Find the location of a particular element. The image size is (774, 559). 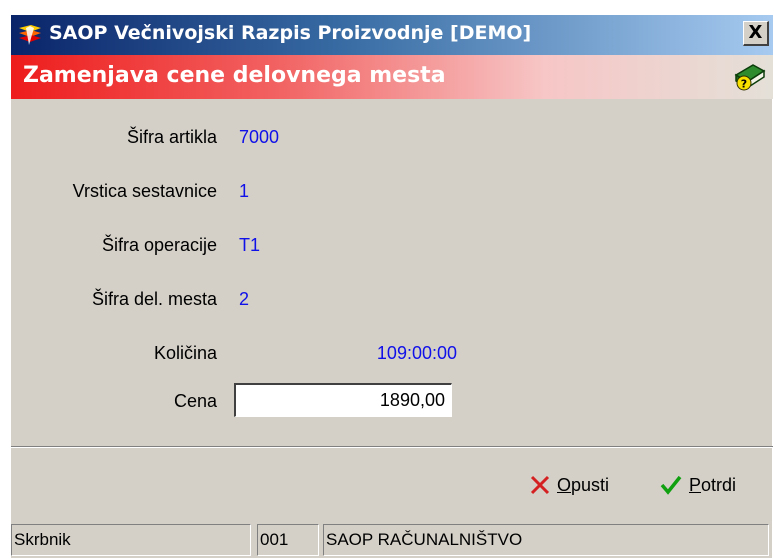

sifra-artikla-value: 7000 is located at coordinates (259, 137).